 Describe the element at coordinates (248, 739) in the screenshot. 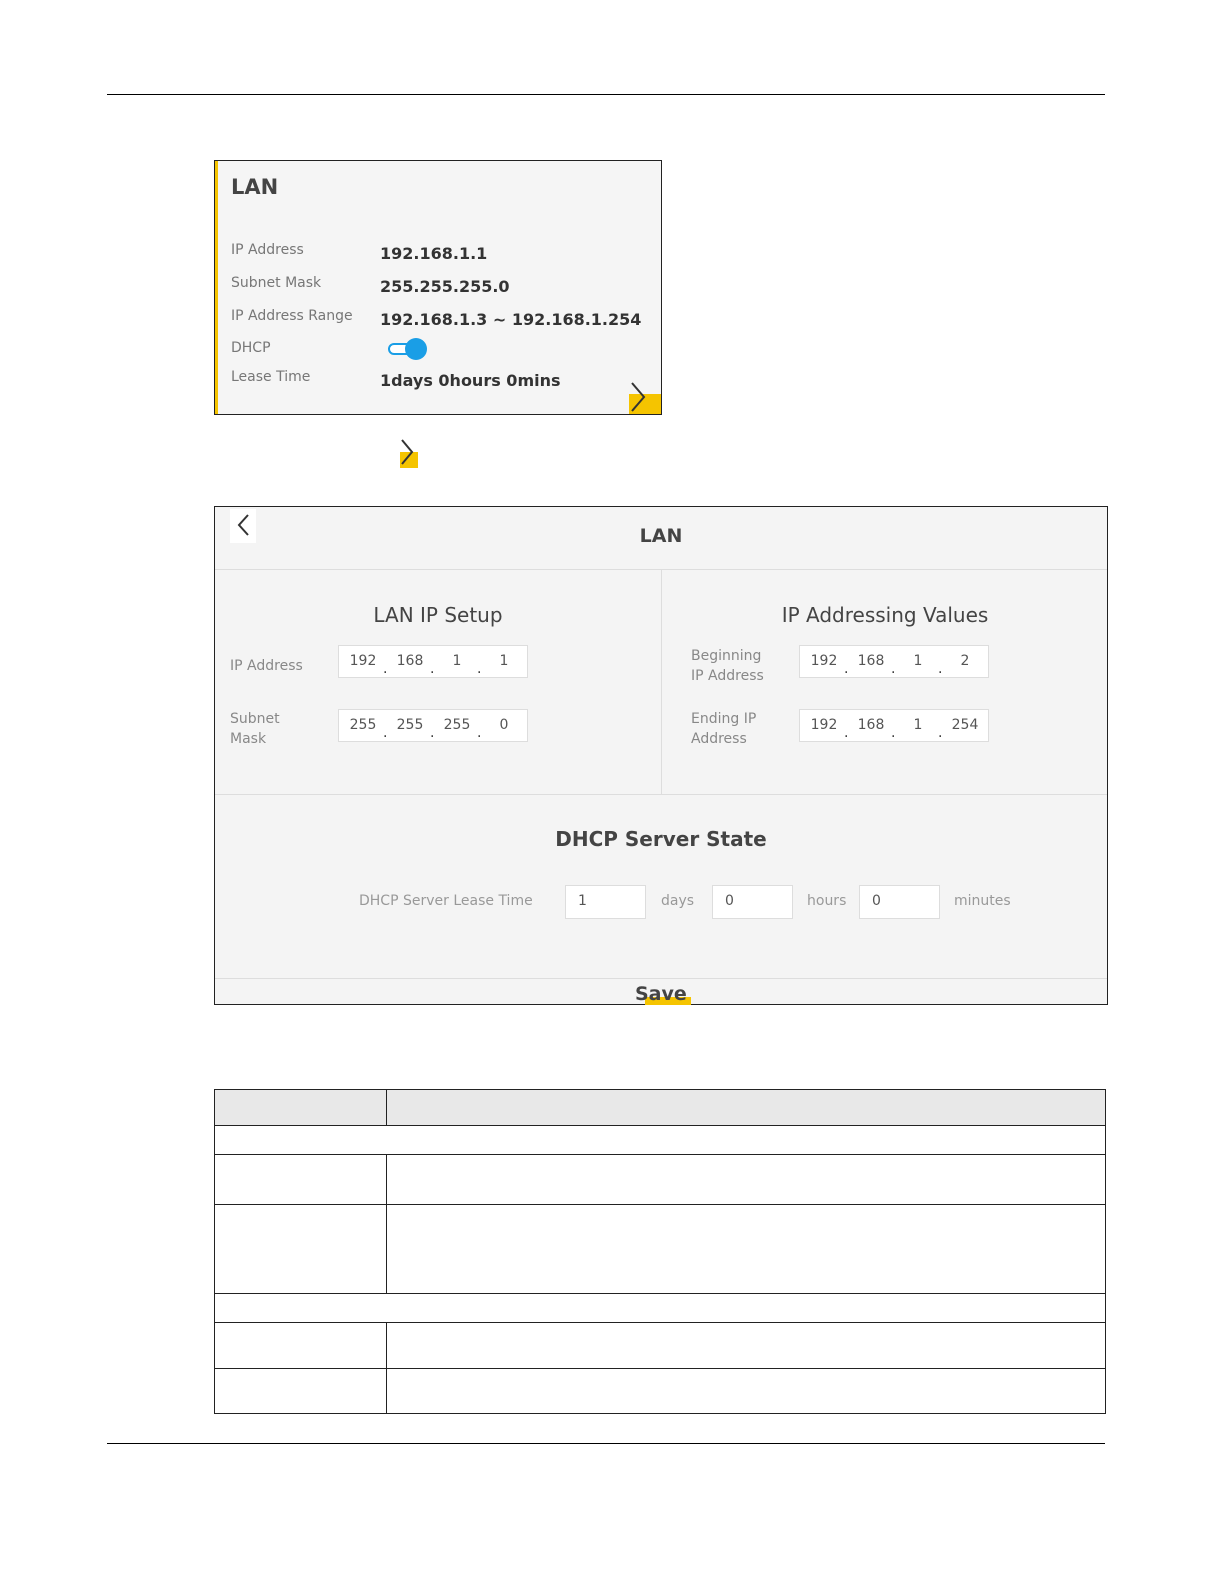

I see `label-line: Mask` at that location.